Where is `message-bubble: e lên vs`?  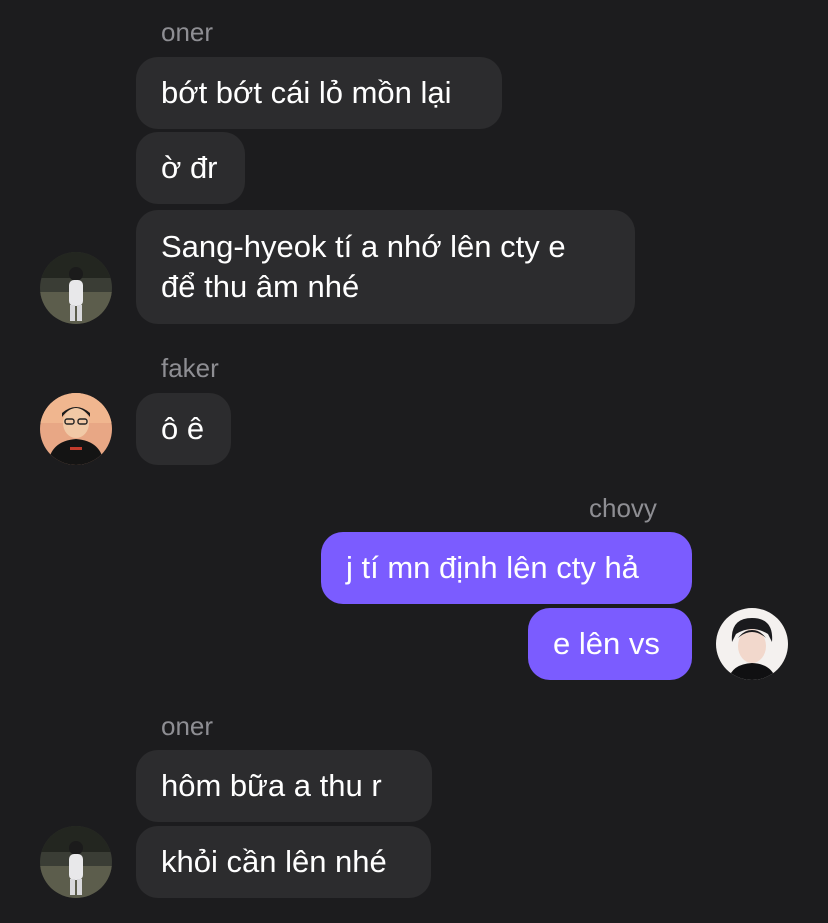 message-bubble: e lên vs is located at coordinates (610, 644).